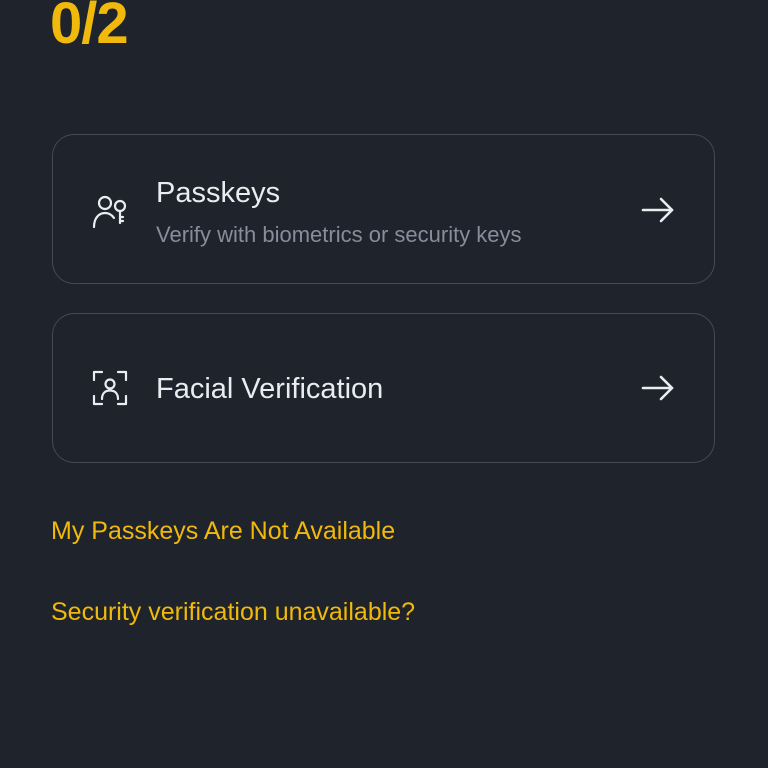 This screenshot has width=768, height=768. I want to click on passkeys-not-available-link: My Passkeys Are Not Available, so click(223, 531).